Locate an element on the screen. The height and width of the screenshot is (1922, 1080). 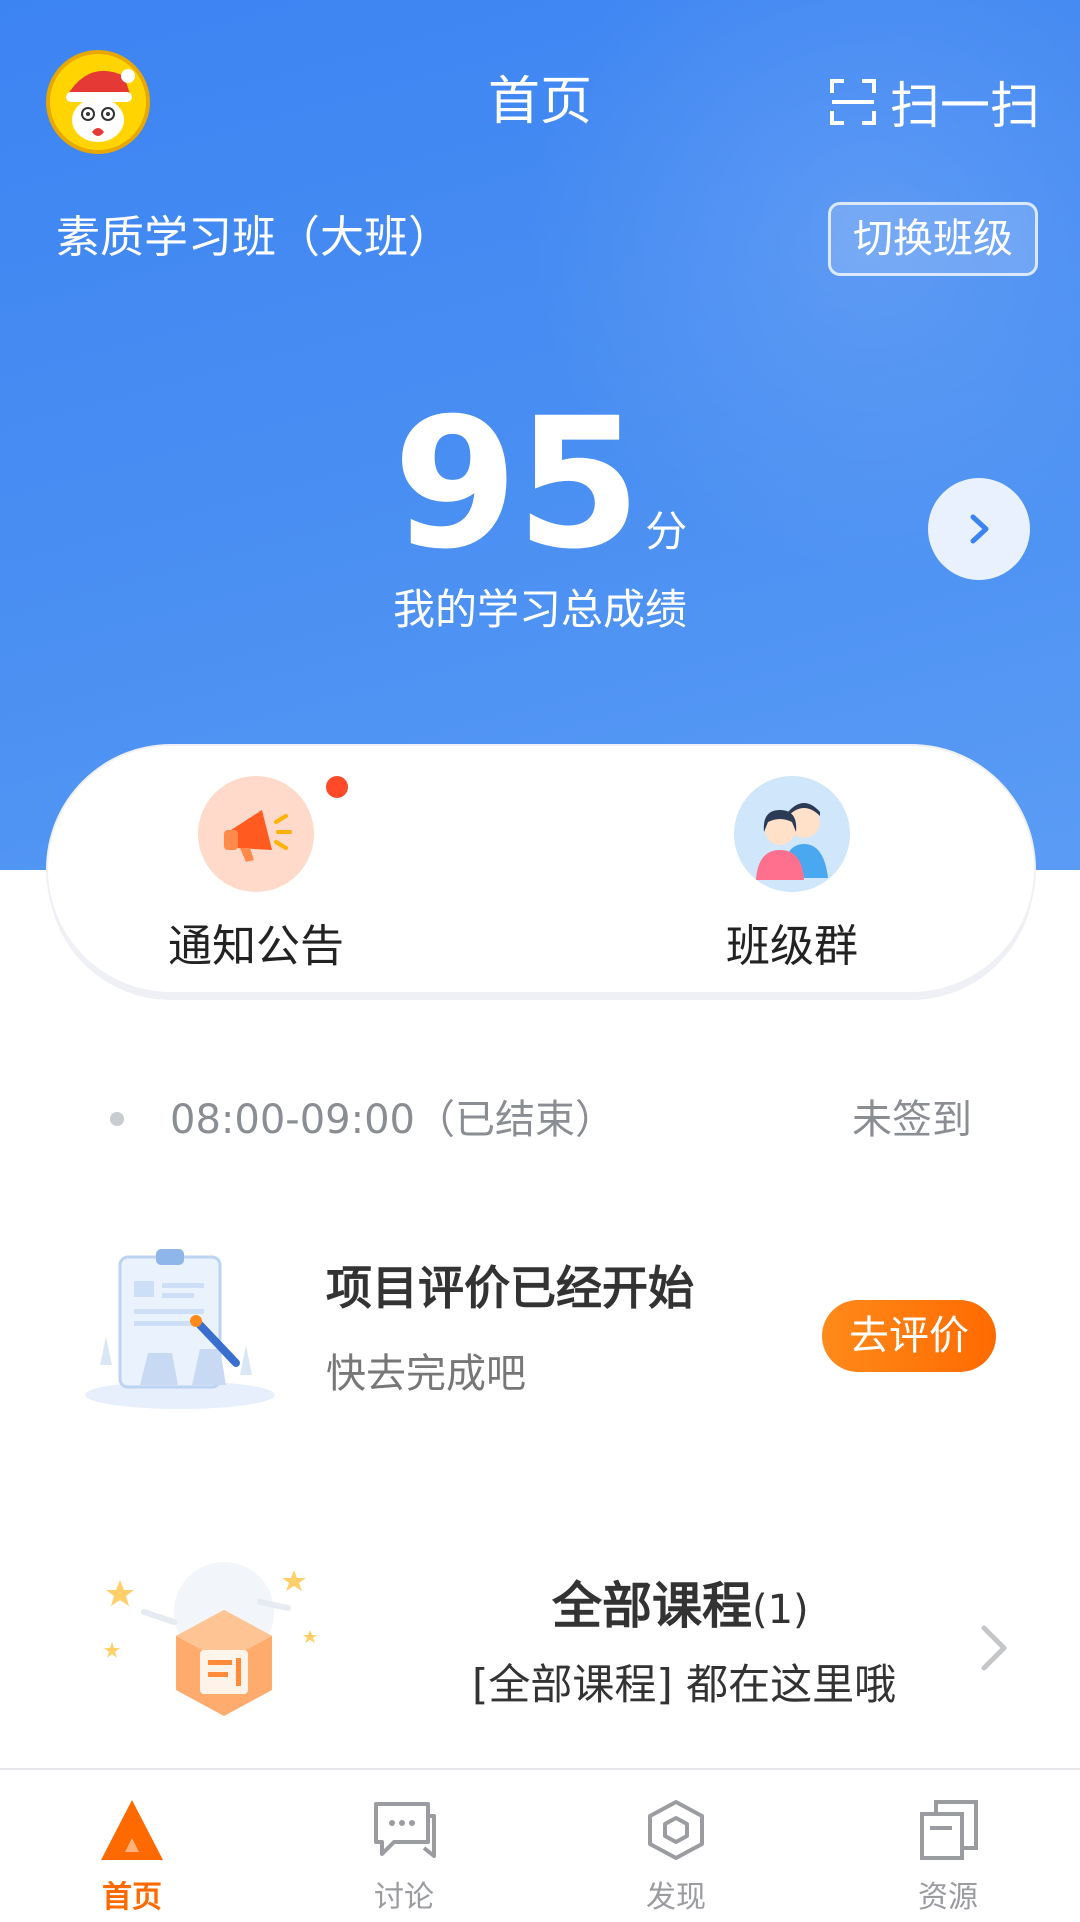
notice-icon-wrap is located at coordinates (273, 834).